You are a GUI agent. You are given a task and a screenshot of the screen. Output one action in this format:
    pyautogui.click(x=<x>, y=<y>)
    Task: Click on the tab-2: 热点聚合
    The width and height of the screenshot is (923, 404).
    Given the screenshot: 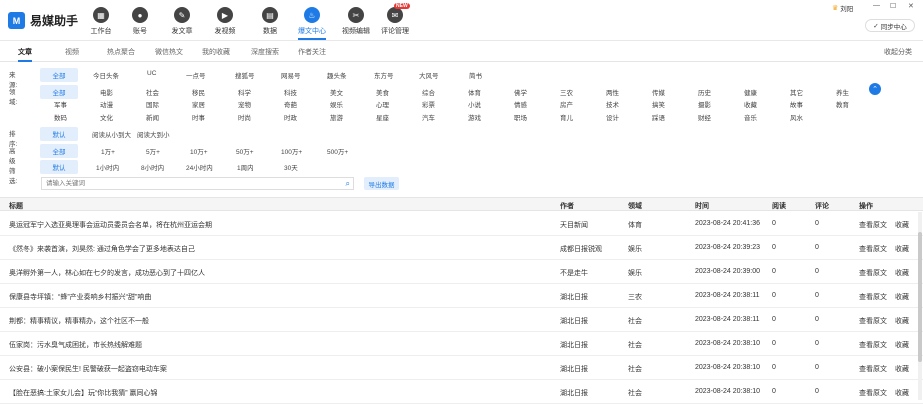 What is the action you would take?
    pyautogui.click(x=121, y=52)
    